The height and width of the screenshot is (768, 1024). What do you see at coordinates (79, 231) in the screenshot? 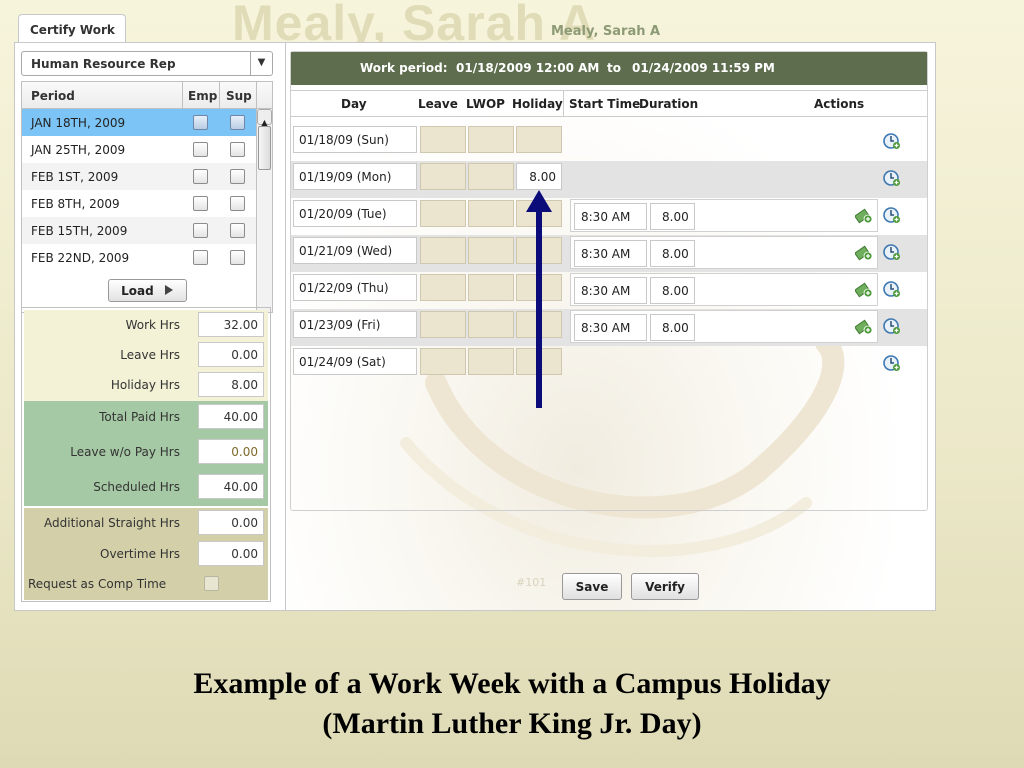
I see `period-label: FEB 15TH, 2009` at bounding box center [79, 231].